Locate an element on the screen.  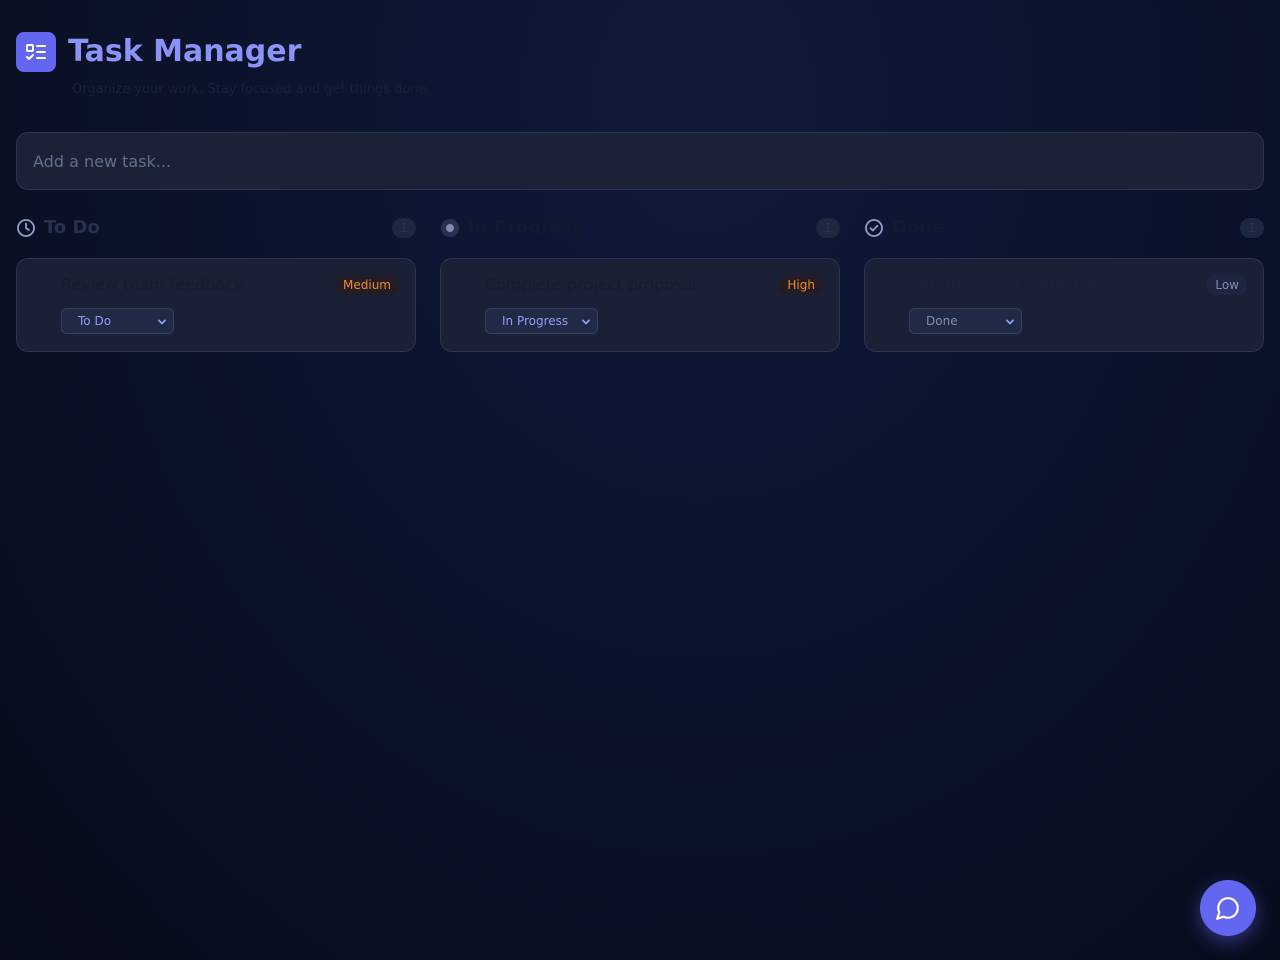
status-select-value: In Progress is located at coordinates (535, 321).